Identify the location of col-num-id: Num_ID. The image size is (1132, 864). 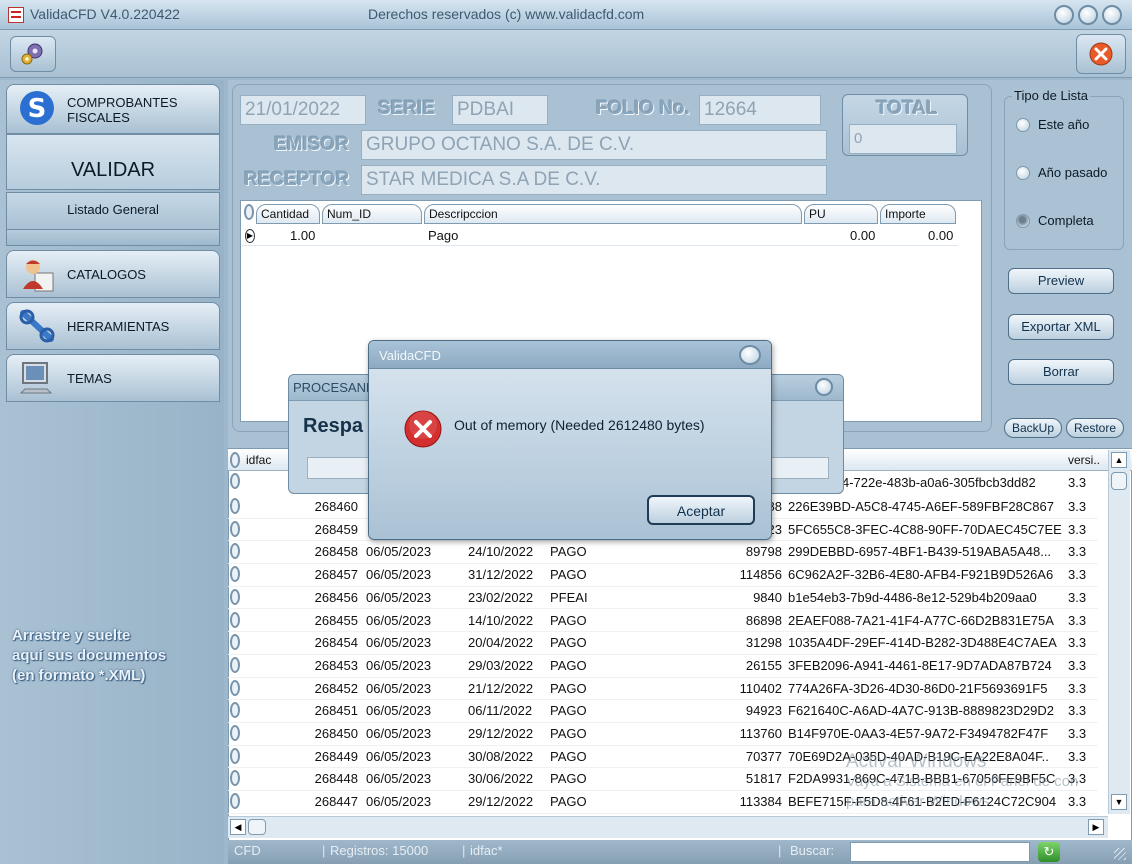
(372, 214).